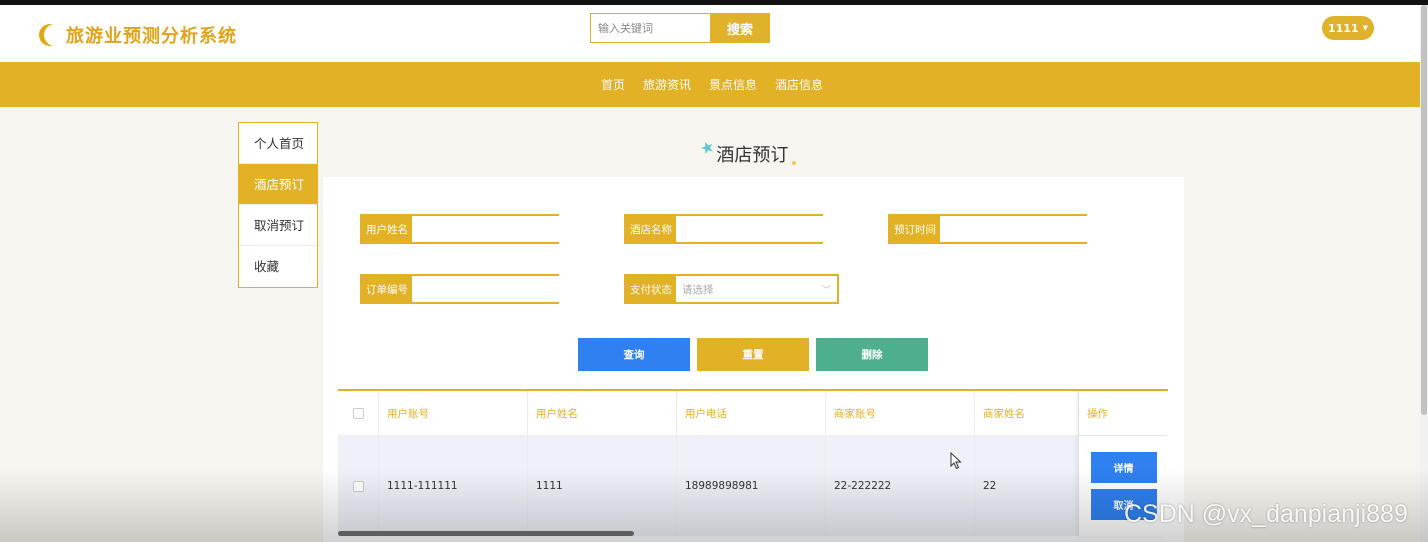  Describe the element at coordinates (651, 229) in the screenshot. I see `hotel-name-filter-label: 酒店名称` at that location.